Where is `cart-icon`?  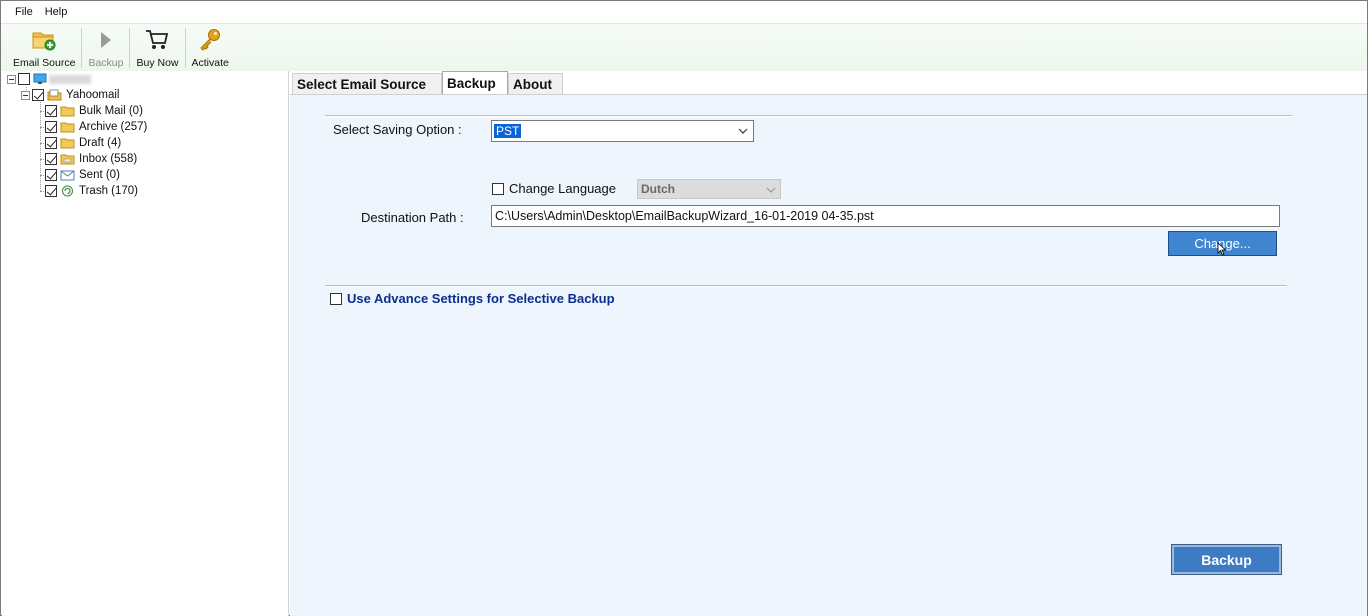 cart-icon is located at coordinates (157, 40).